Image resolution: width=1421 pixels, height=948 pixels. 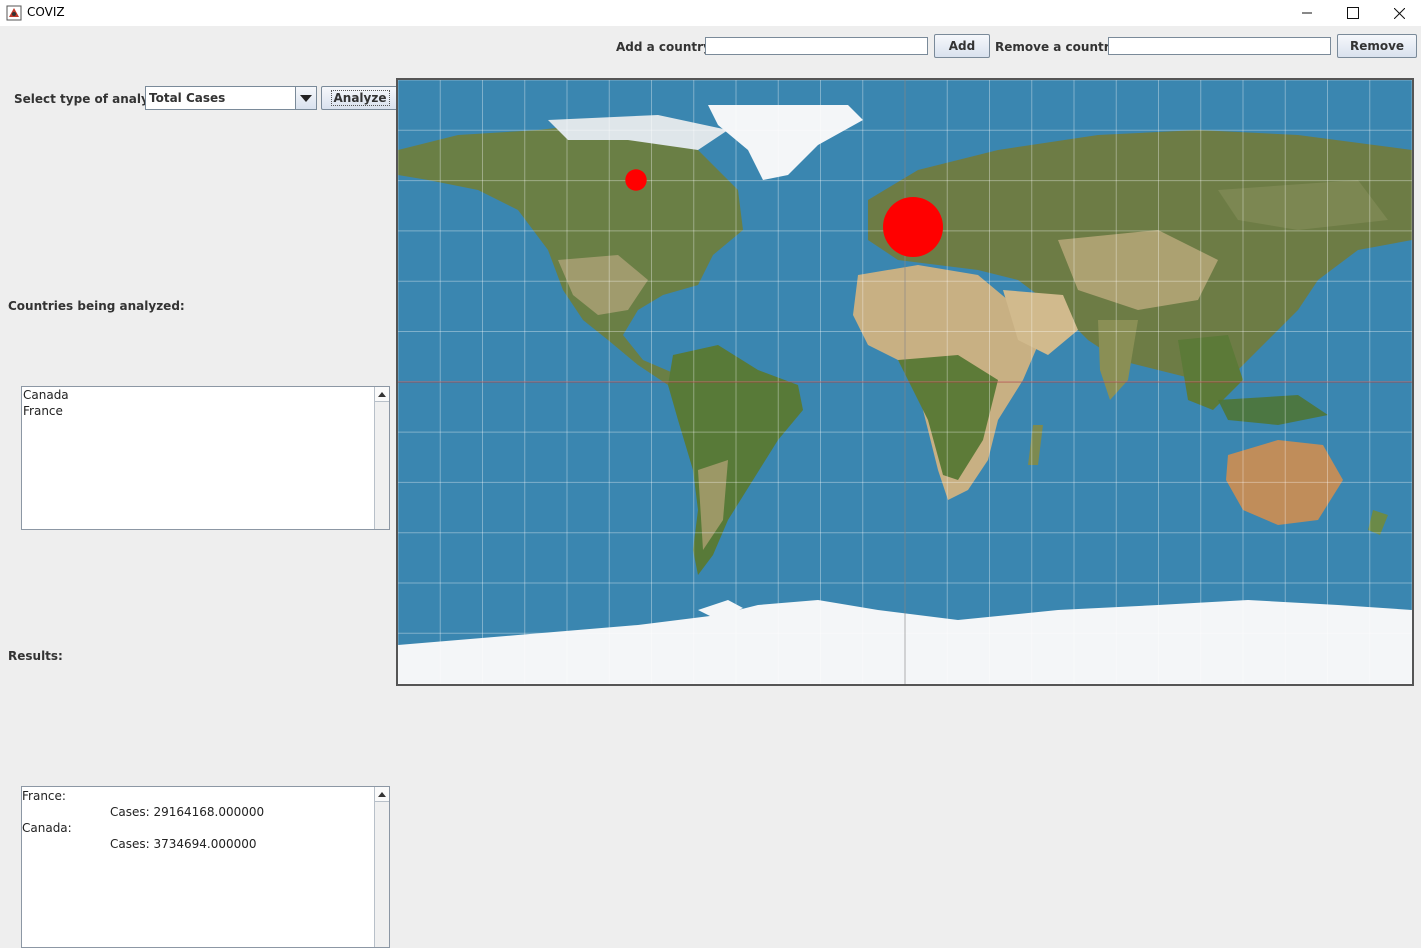 I want to click on remove-country-label: Remove a country:, so click(x=1059, y=47).